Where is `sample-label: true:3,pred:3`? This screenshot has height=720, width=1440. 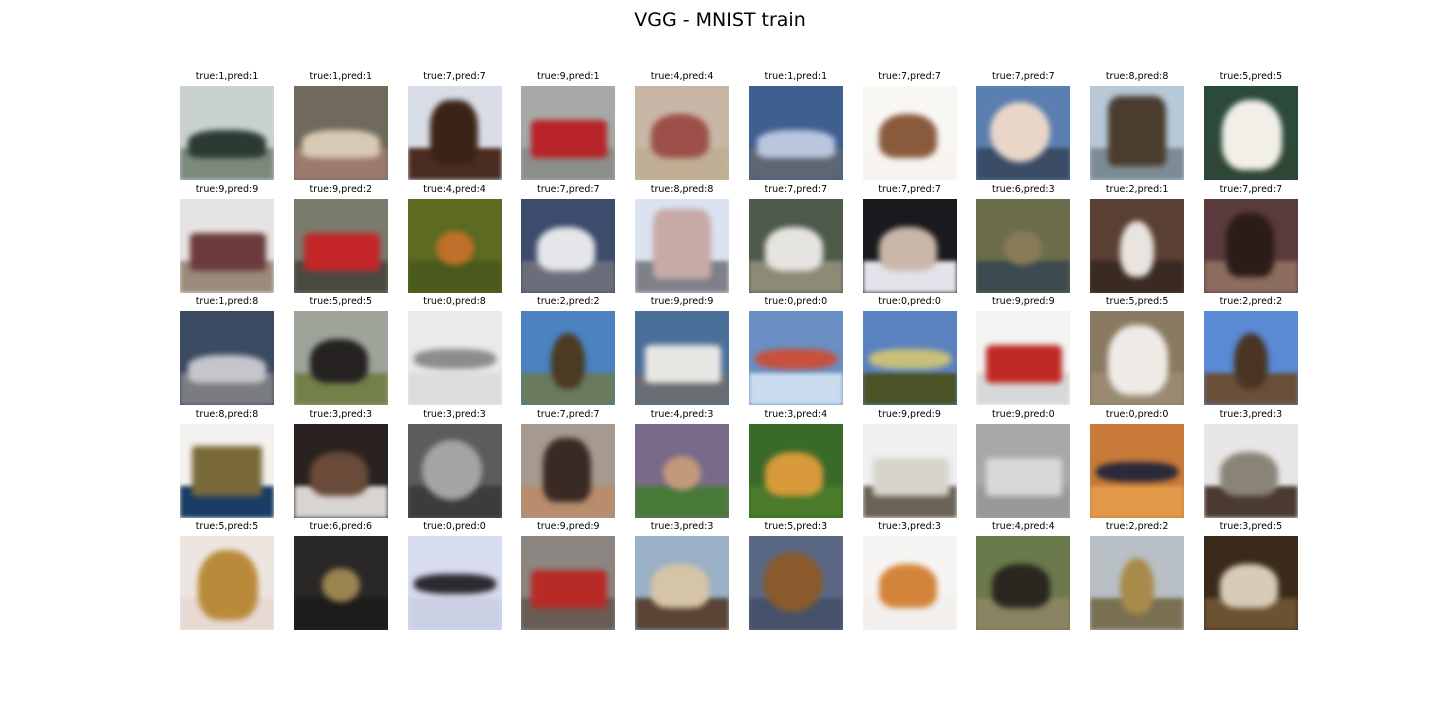
sample-label: true:3,pred:3 is located at coordinates (1251, 414).